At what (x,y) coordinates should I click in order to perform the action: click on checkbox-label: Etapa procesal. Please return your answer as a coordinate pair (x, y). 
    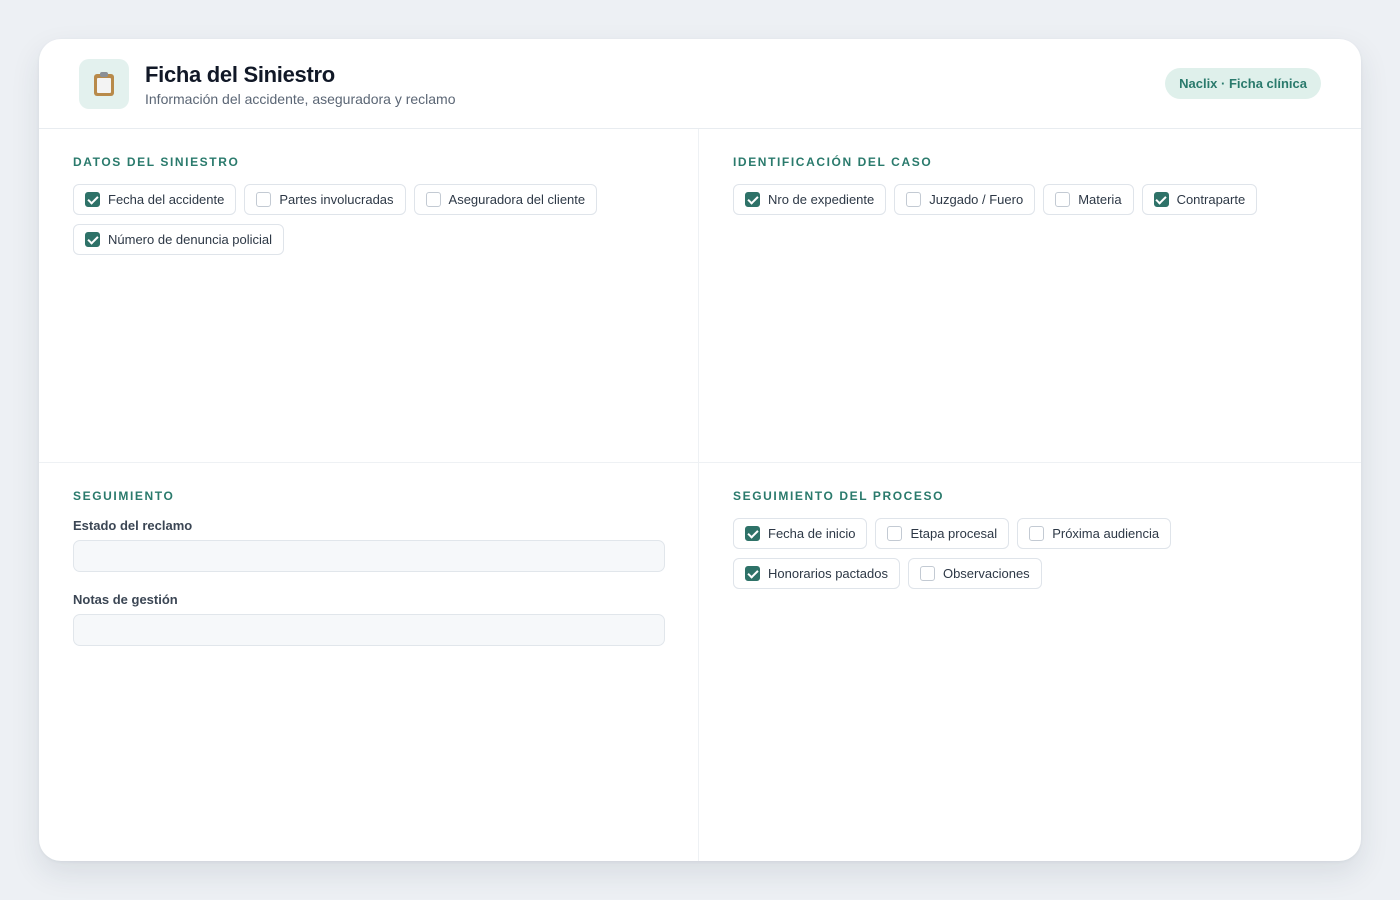
    Looking at the image, I should click on (954, 533).